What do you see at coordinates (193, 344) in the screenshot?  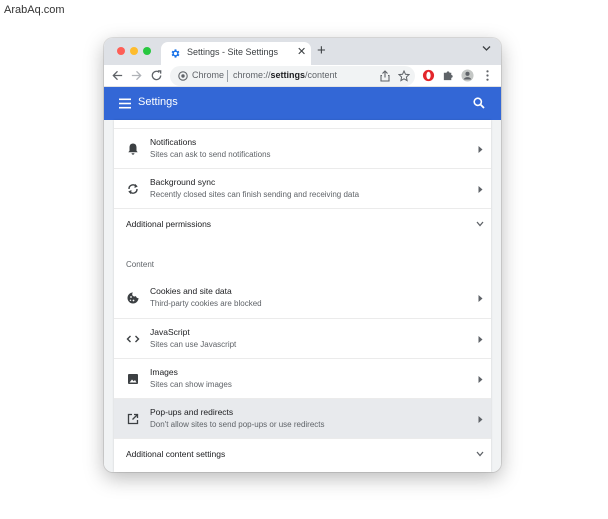 I see `row-subtitle: Sites can use Javascript` at bounding box center [193, 344].